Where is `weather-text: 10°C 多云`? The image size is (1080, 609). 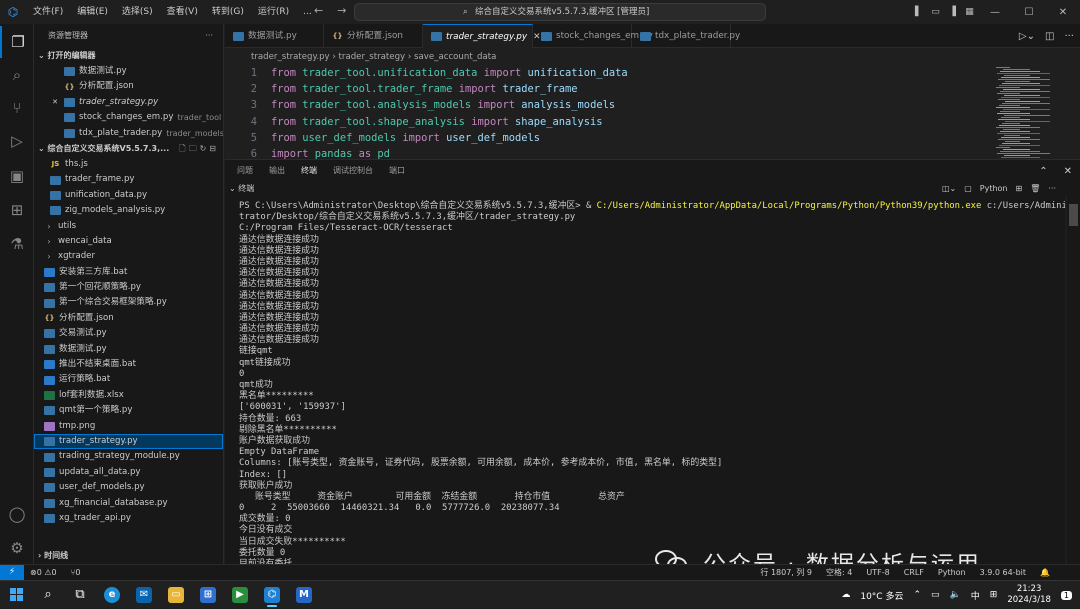 weather-text: 10°C 多云 is located at coordinates (881, 595).